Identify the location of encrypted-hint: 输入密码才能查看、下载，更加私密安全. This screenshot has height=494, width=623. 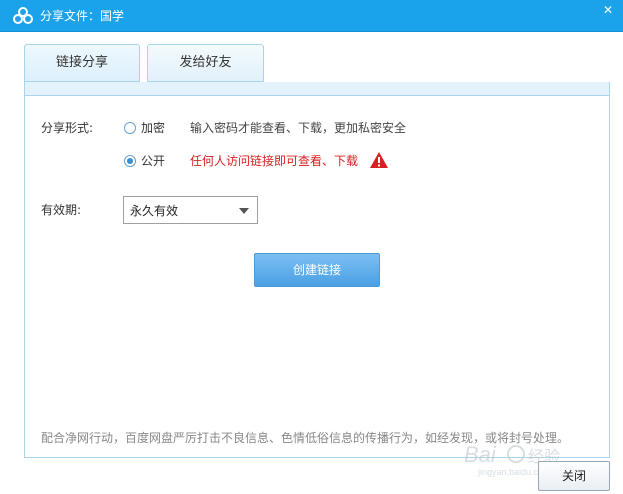
(298, 128).